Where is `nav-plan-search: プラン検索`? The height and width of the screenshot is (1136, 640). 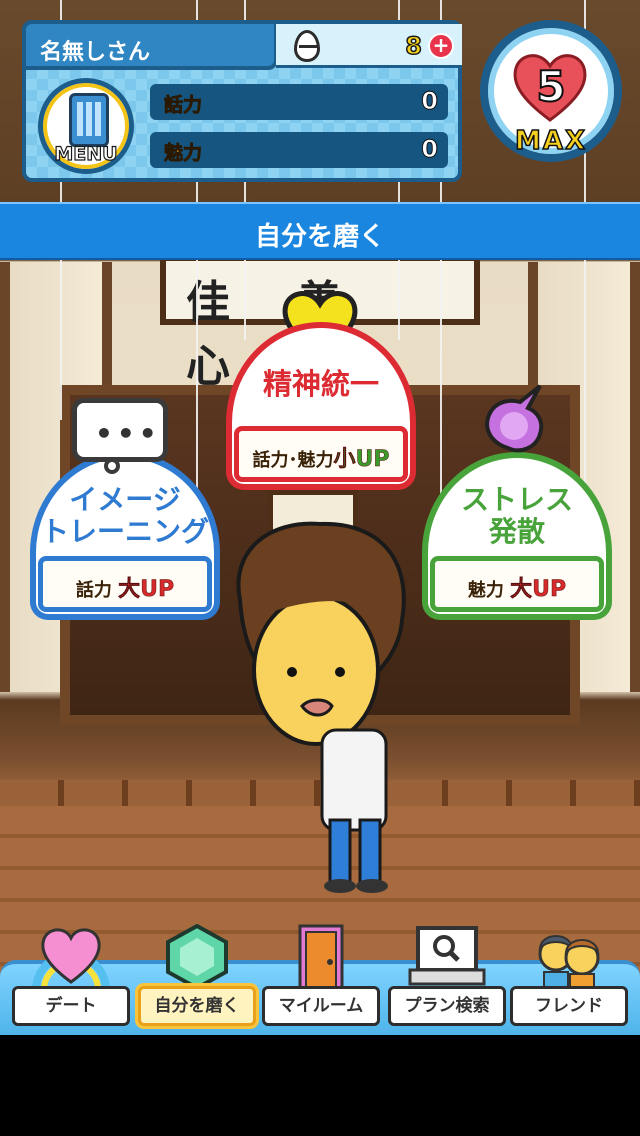 nav-plan-search: プラン検索 is located at coordinates (447, 978).